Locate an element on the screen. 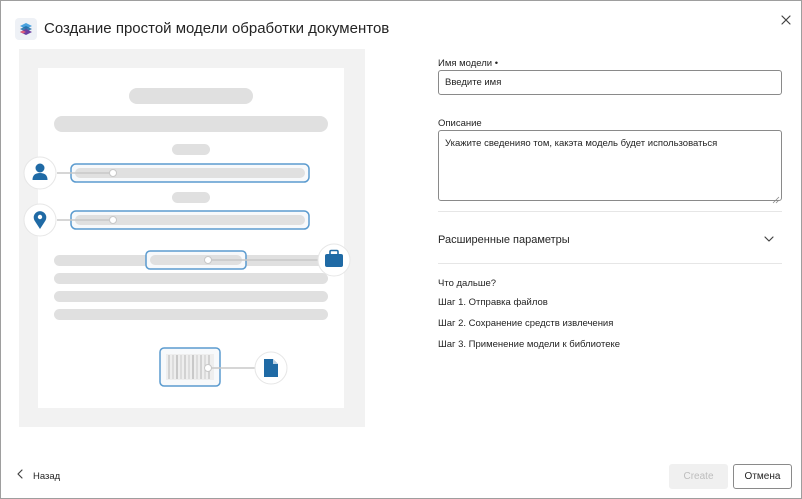 Image resolution: width=802 pixels, height=499 pixels. back-label: Назад is located at coordinates (47, 476).